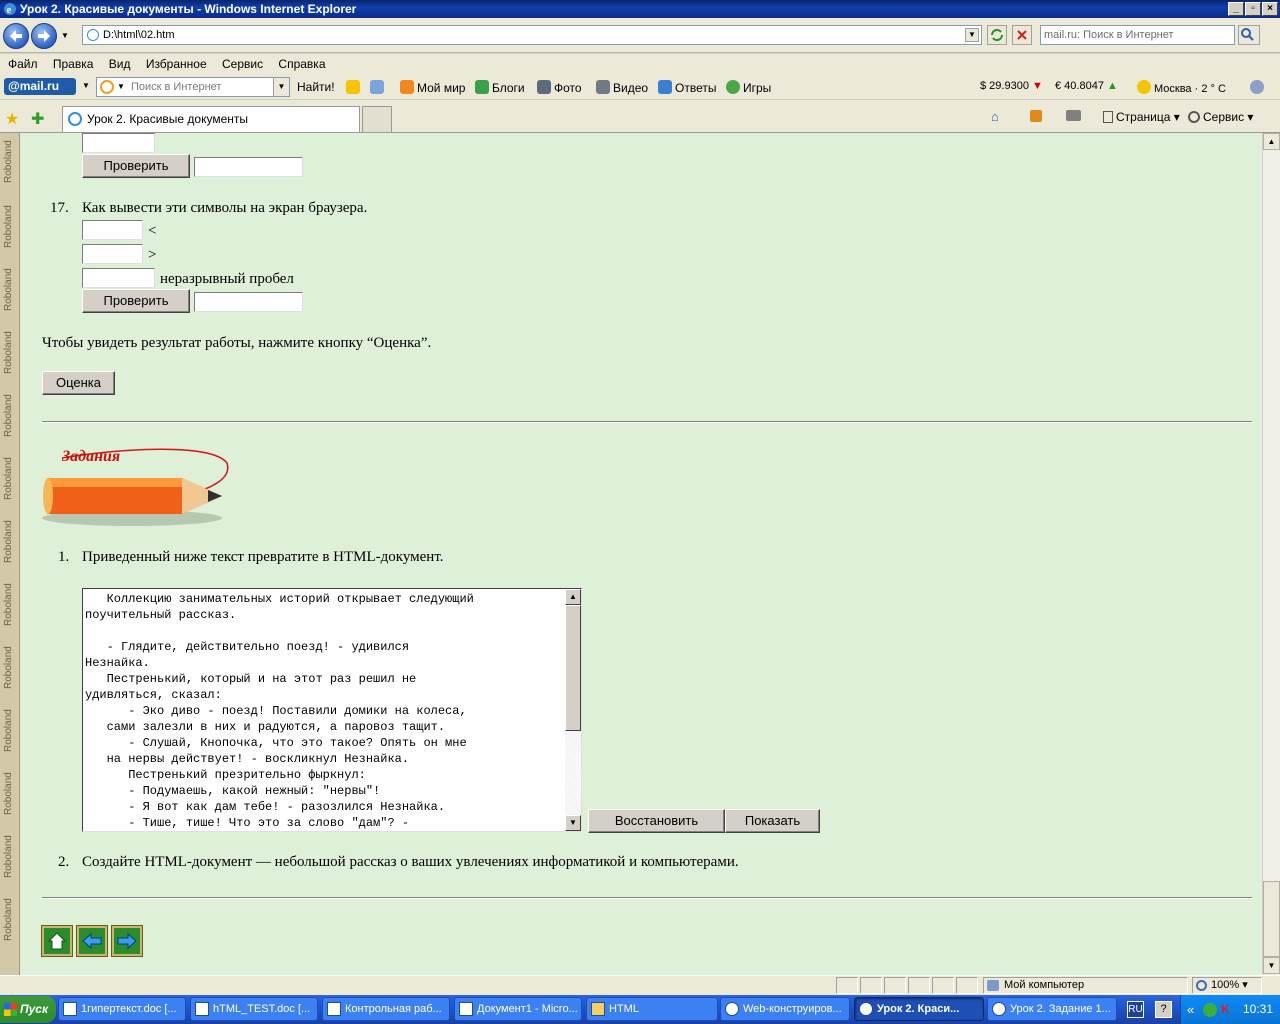 This screenshot has height=1024, width=1280. Describe the element at coordinates (652, 1009) in the screenshot. I see `taskbar-item: HTML` at that location.